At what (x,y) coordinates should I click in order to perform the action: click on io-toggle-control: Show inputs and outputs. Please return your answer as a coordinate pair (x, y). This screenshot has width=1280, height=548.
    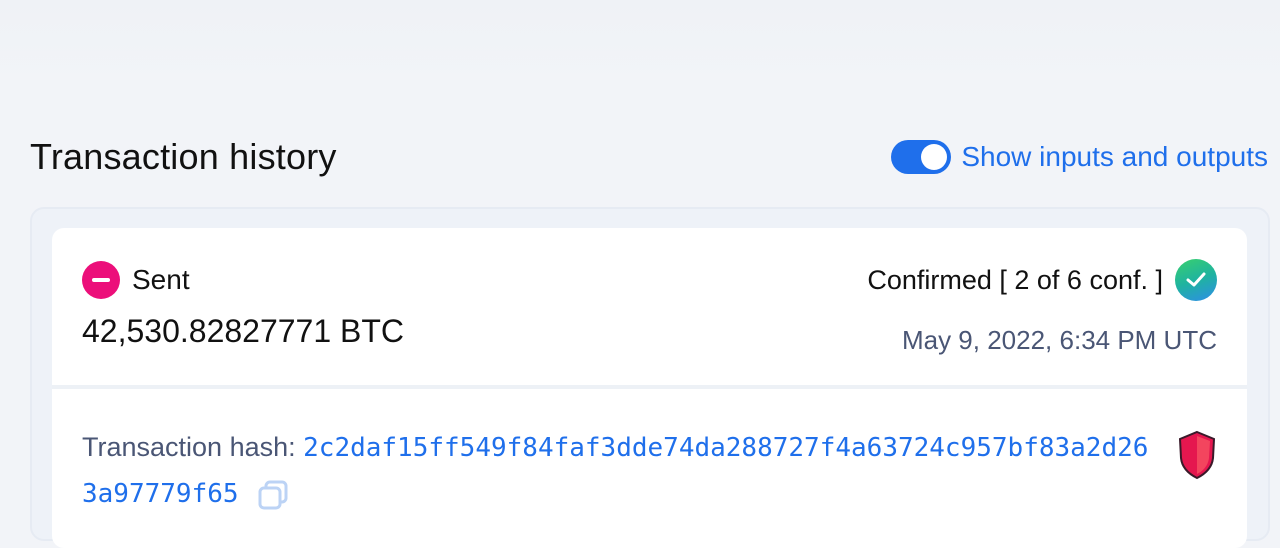
    Looking at the image, I should click on (1079, 157).